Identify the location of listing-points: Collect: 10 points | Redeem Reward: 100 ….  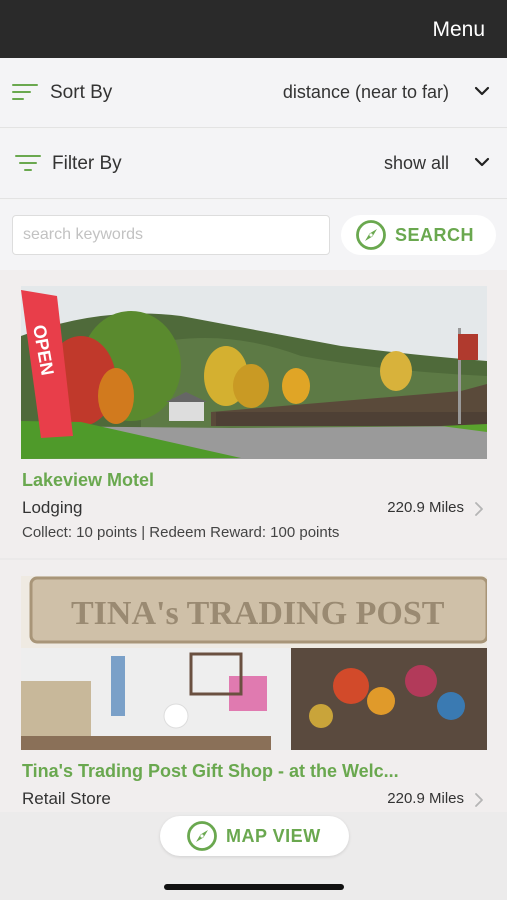
(181, 532).